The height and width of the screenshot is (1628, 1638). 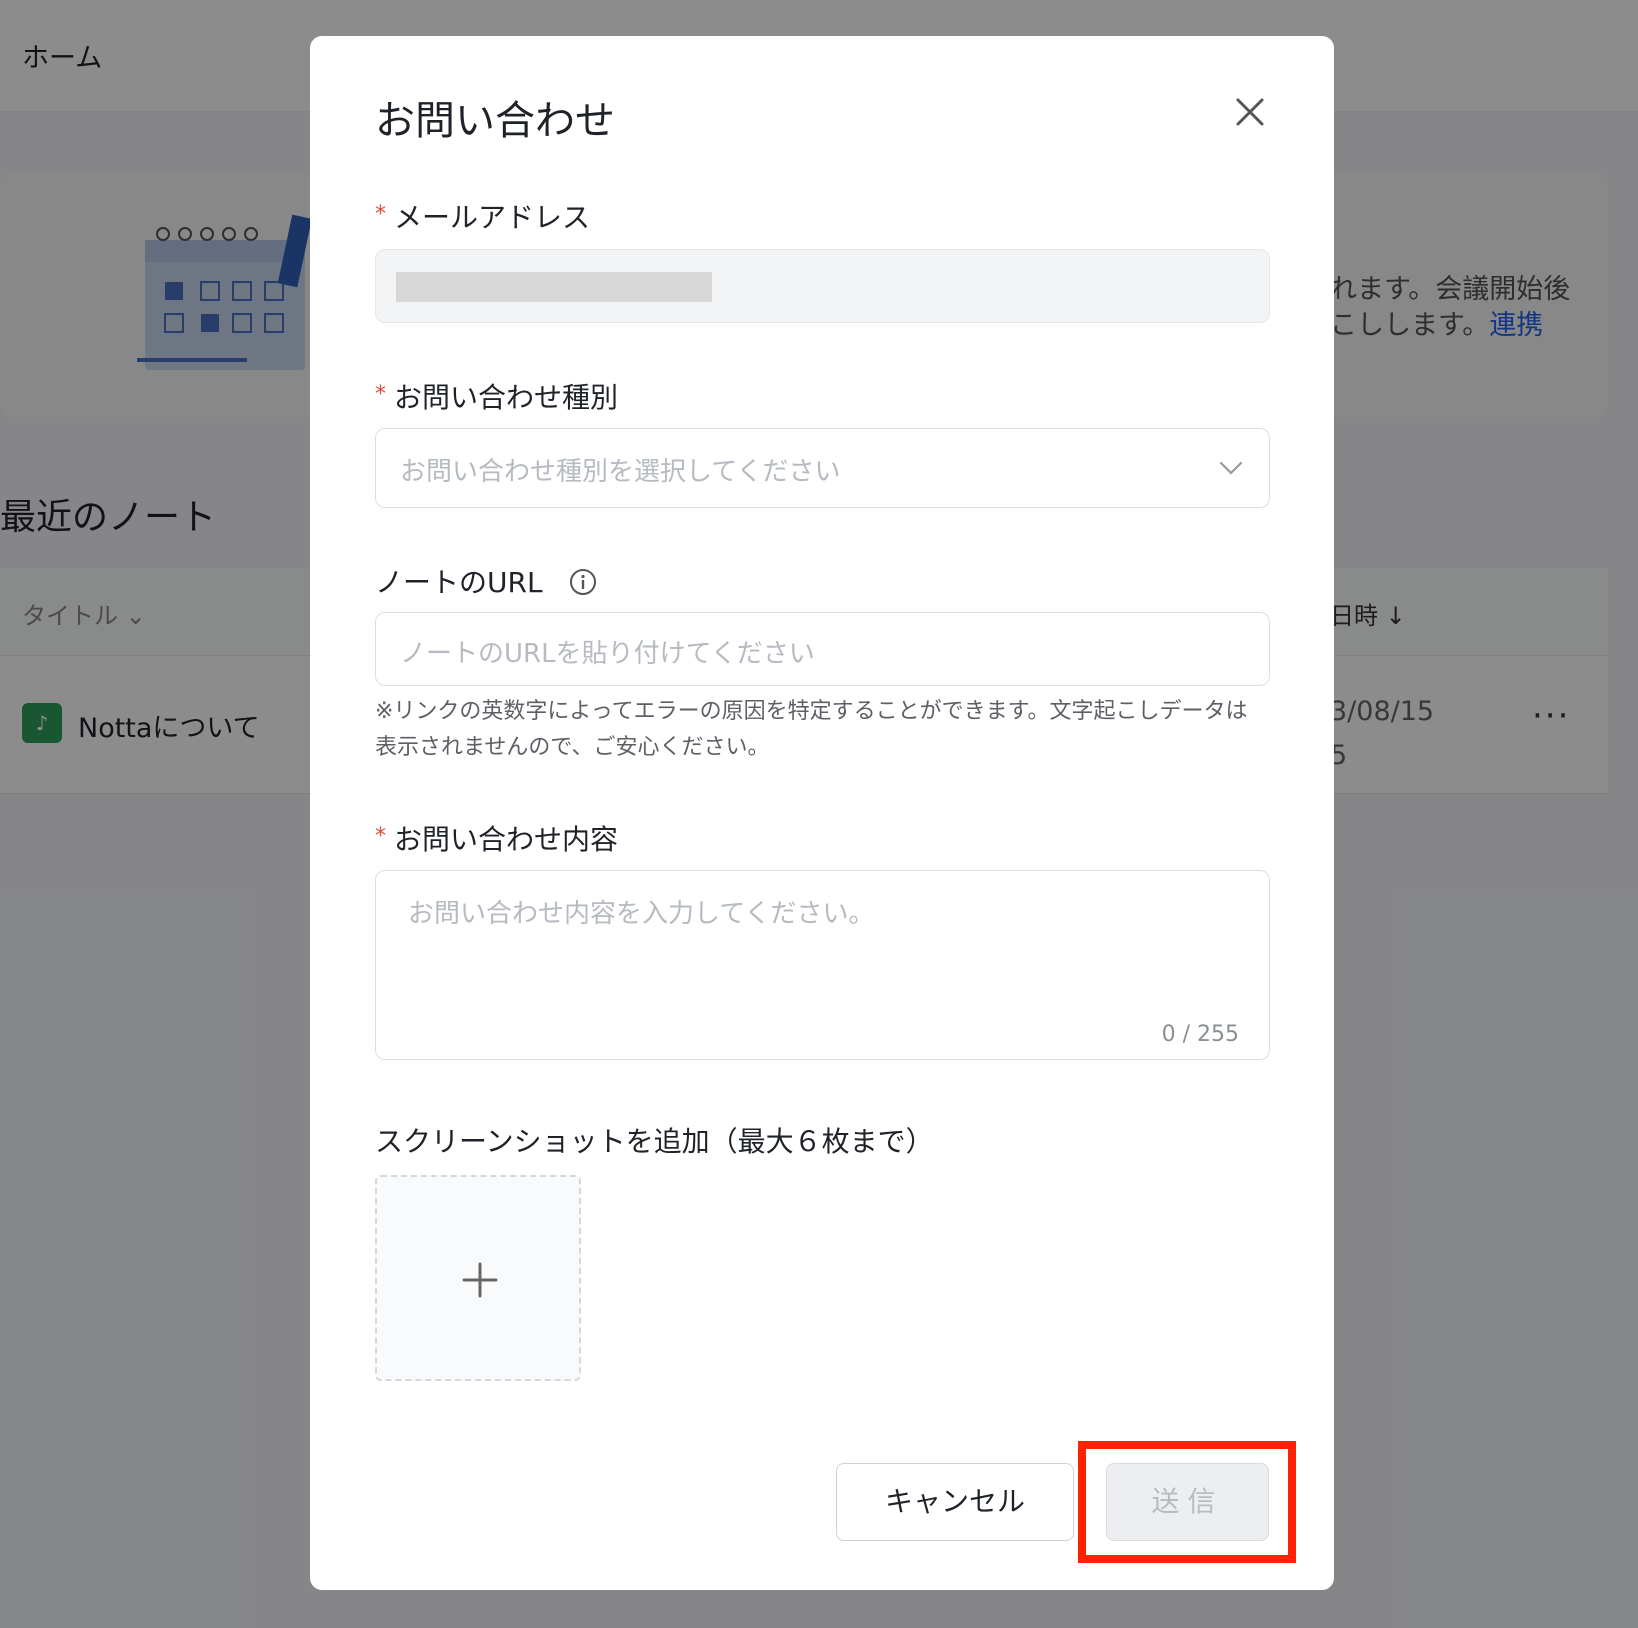 I want to click on note-url-field: ノートのURLを貼り付けてください, so click(x=822, y=649).